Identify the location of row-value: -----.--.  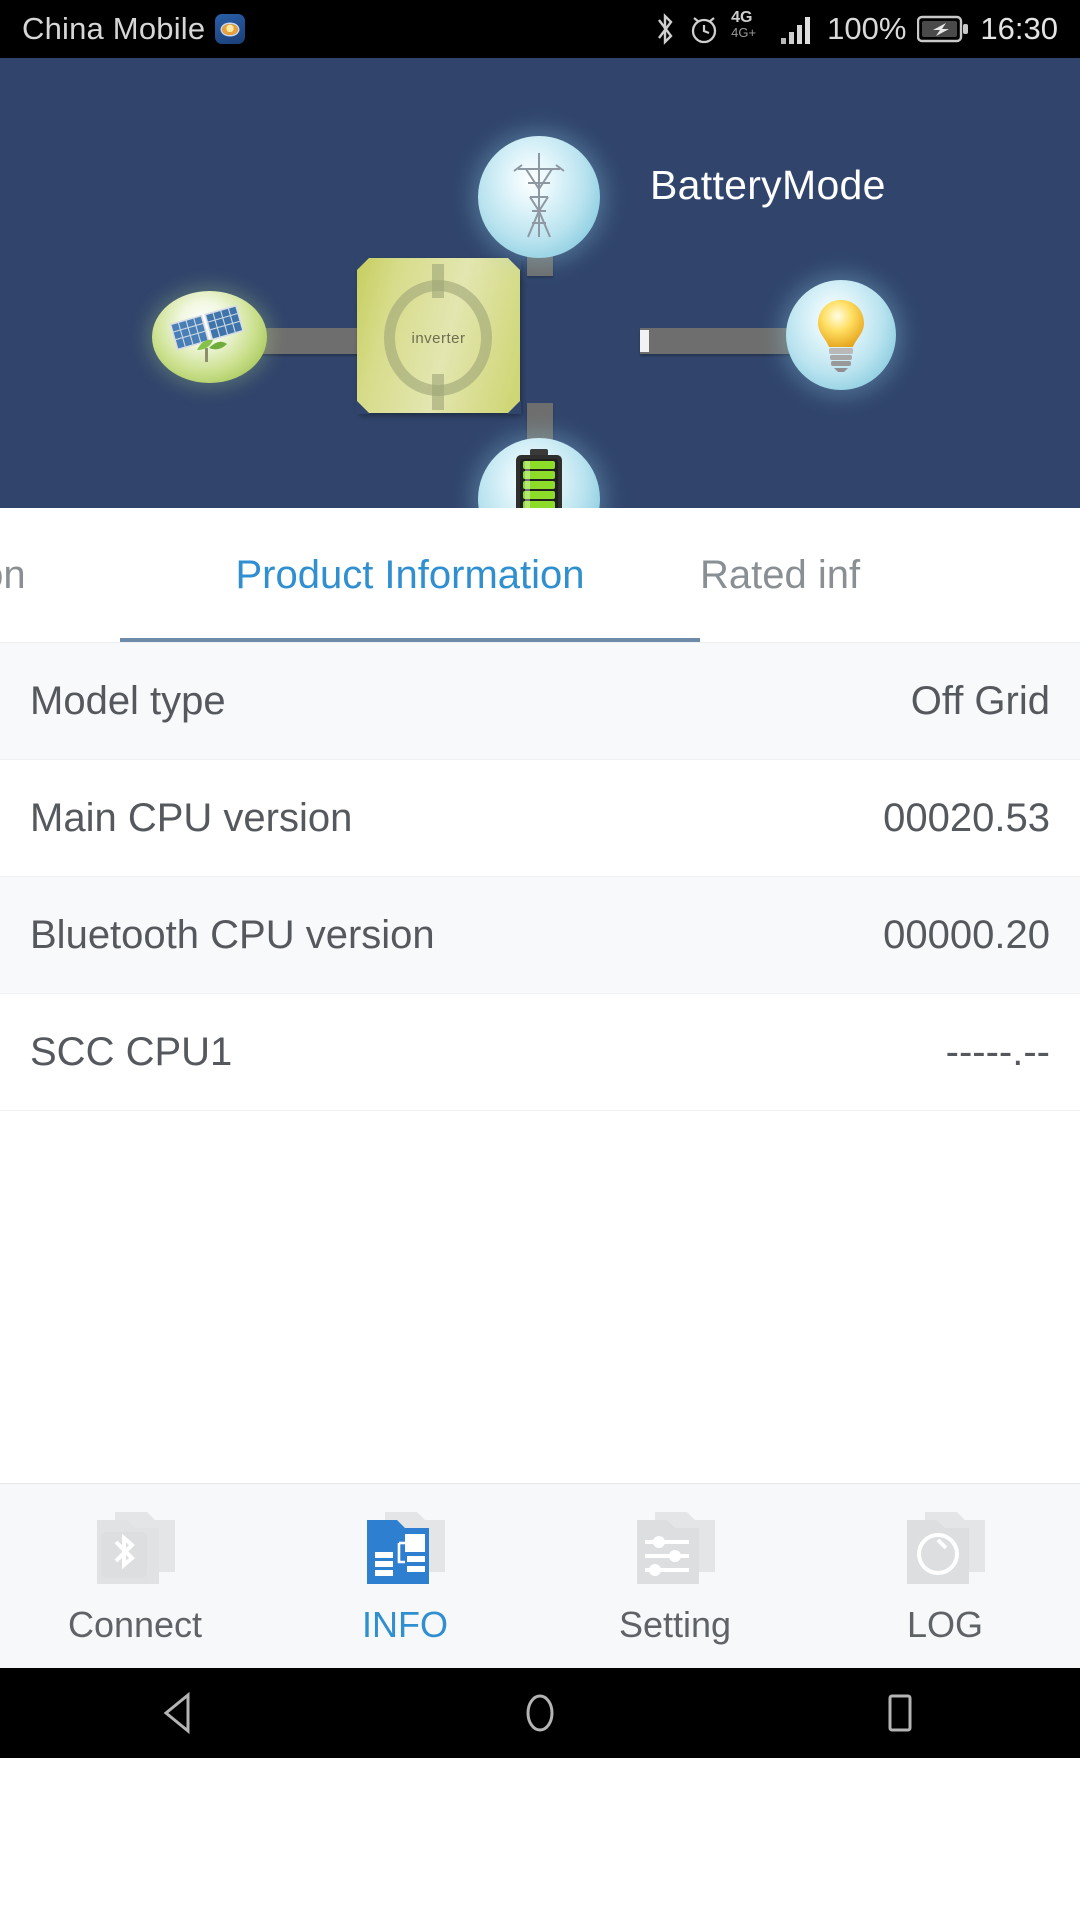
(997, 1051).